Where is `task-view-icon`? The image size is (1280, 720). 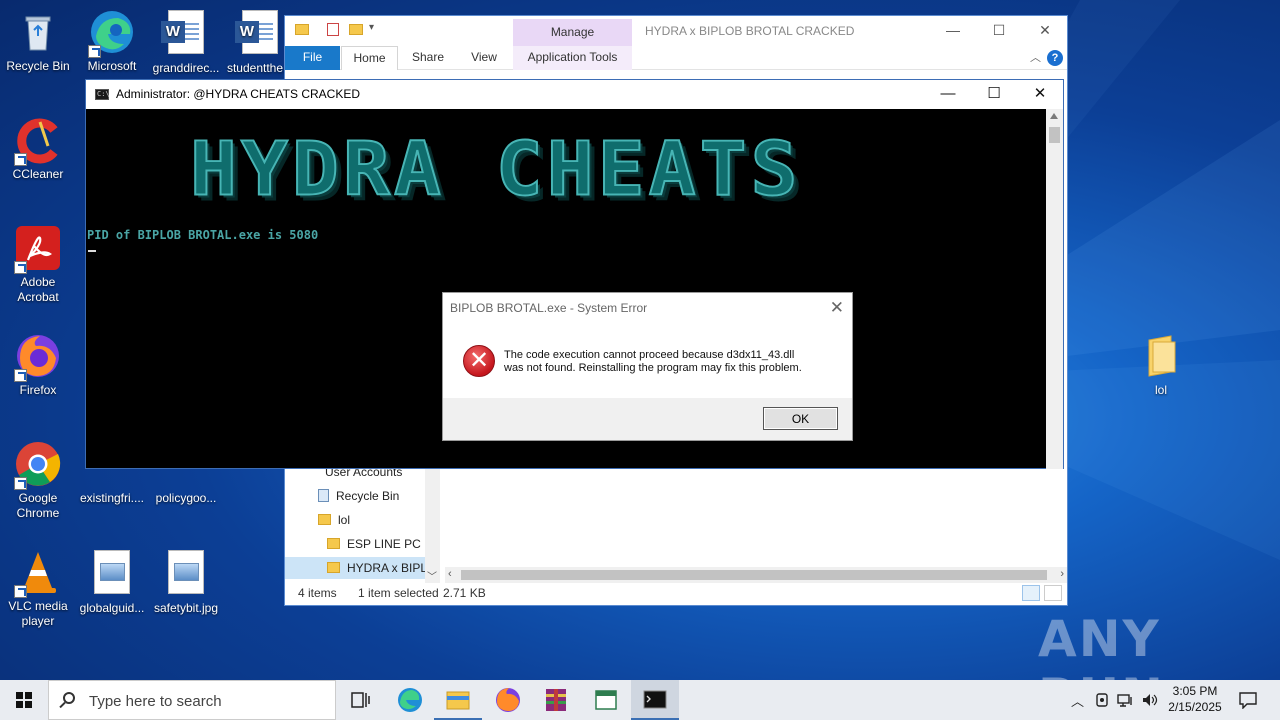 task-view-icon is located at coordinates (360, 700).